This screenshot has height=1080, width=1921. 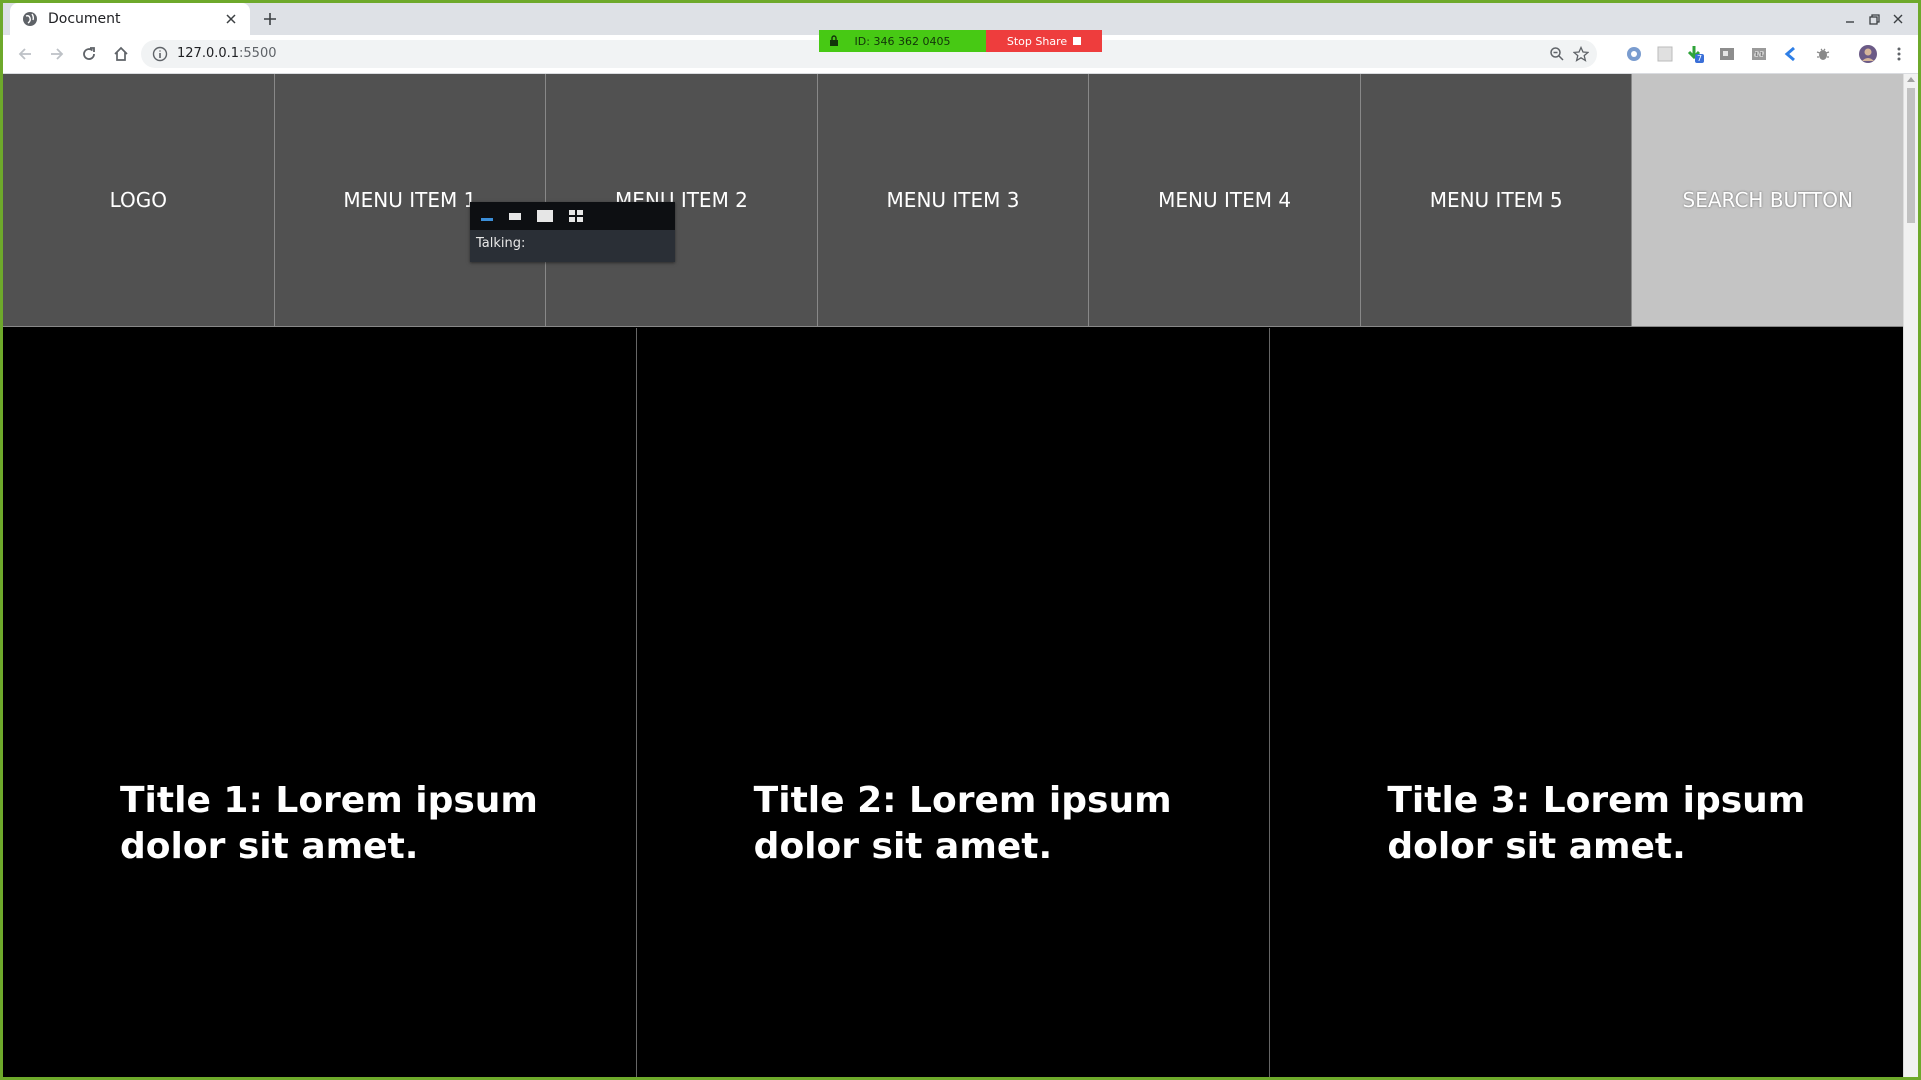 What do you see at coordinates (30, 19) in the screenshot?
I see `globe-icon` at bounding box center [30, 19].